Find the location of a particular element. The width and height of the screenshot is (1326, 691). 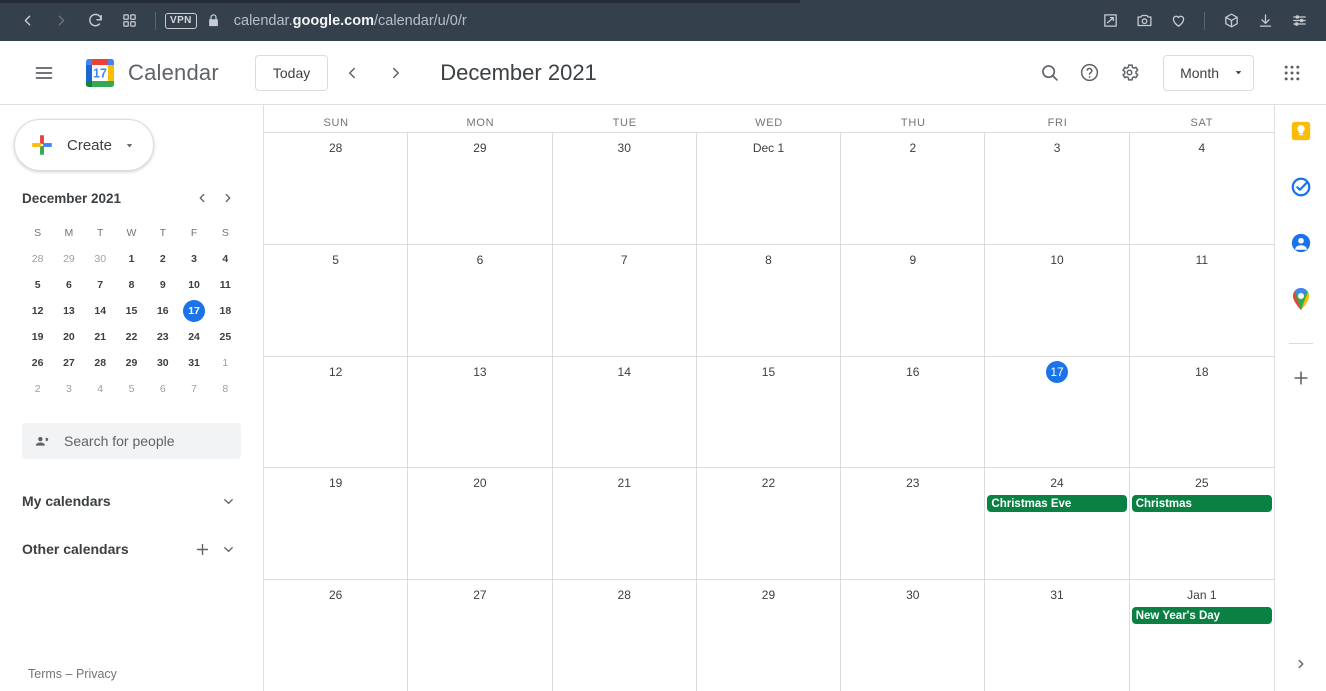

reload-icon is located at coordinates (95, 21).